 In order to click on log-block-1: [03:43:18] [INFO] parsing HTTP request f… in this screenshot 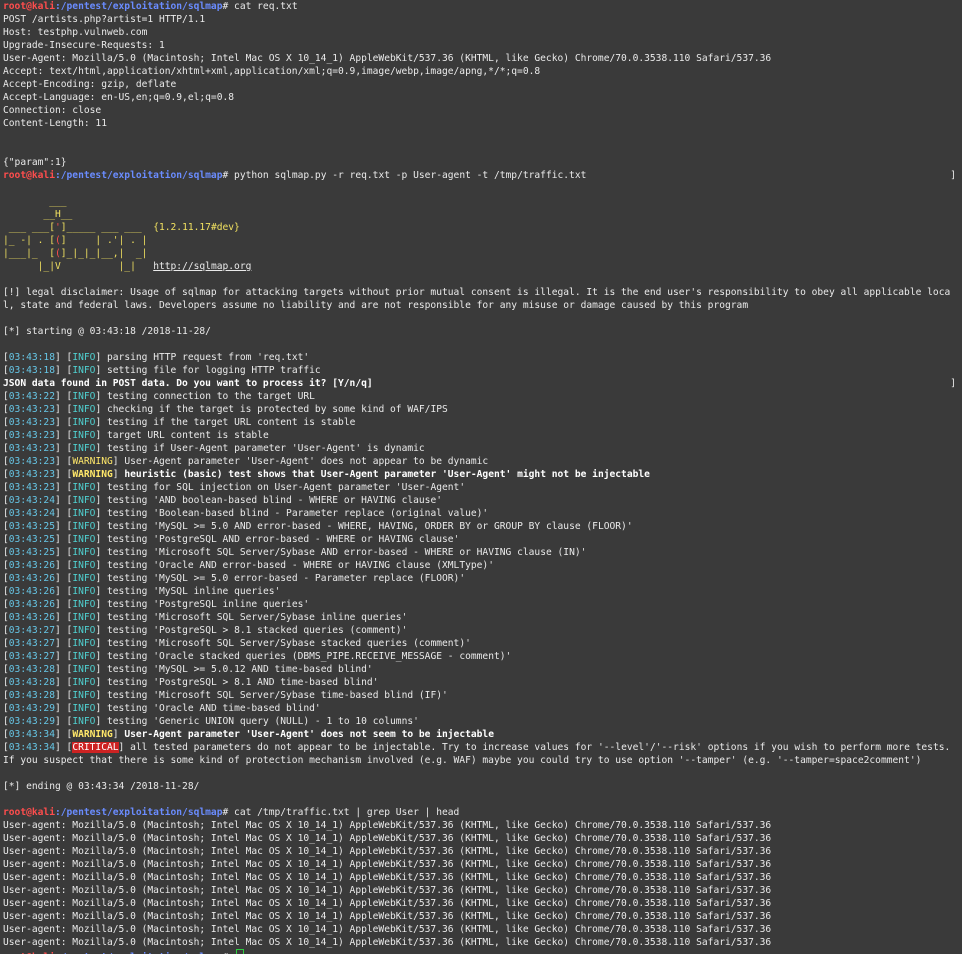, I will do `click(482, 364)`.